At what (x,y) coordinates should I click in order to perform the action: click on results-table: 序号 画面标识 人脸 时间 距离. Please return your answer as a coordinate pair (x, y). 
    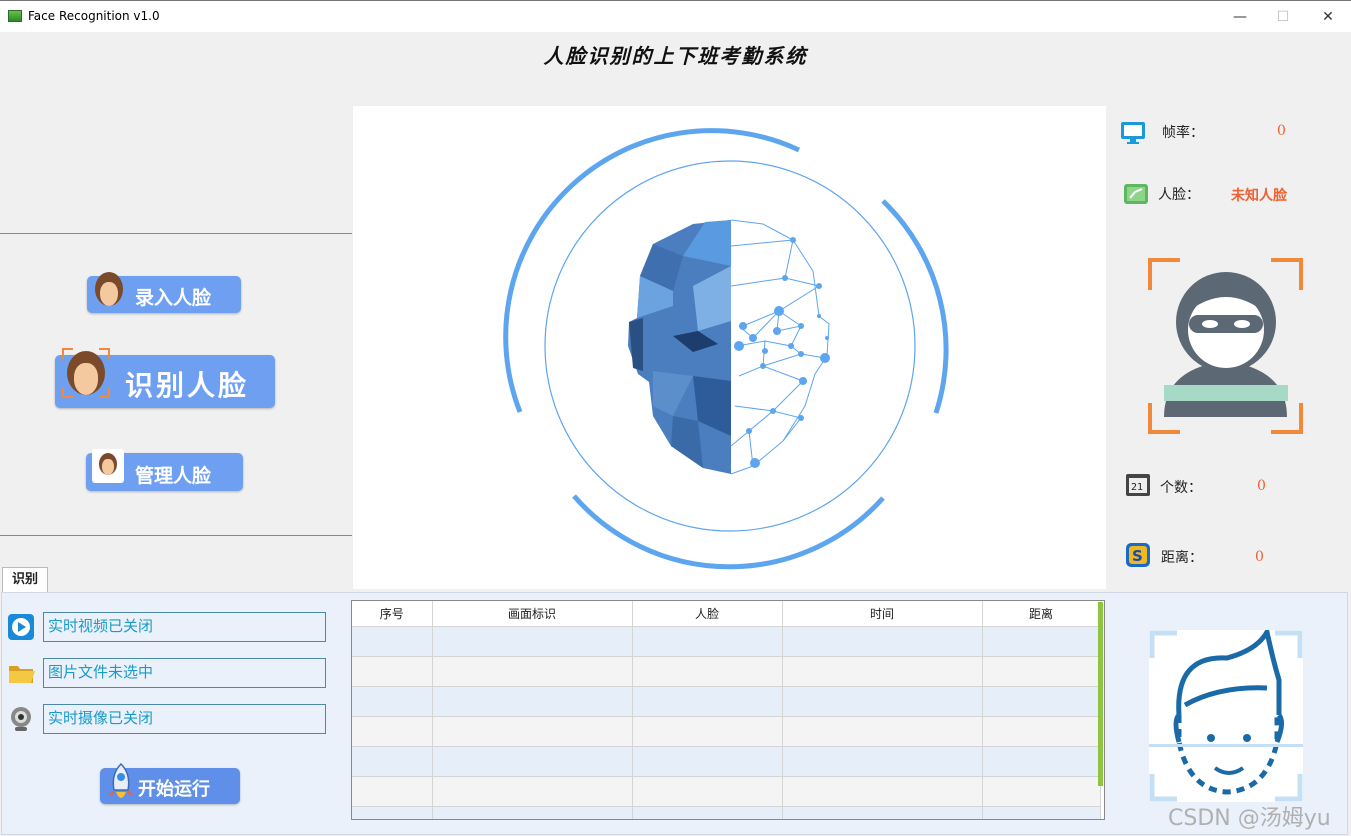
    Looking at the image, I should click on (728, 710).